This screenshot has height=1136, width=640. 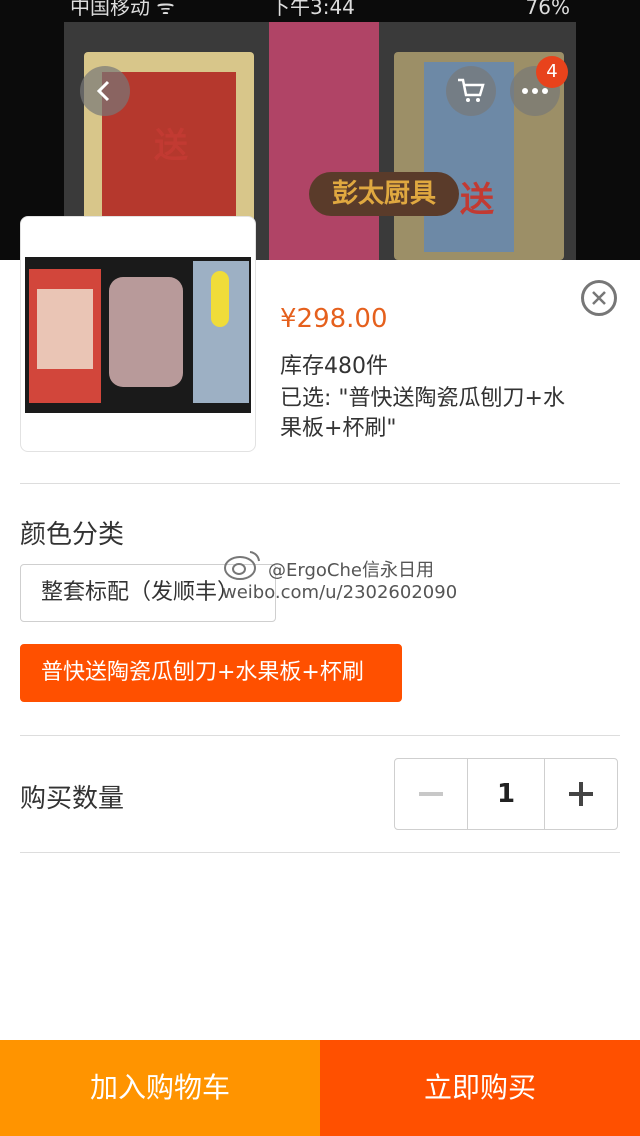 What do you see at coordinates (211, 673) in the screenshot?
I see `option-peeler-board-brush: 普快送陶瓷瓜刨刀+水果板+杯刷` at bounding box center [211, 673].